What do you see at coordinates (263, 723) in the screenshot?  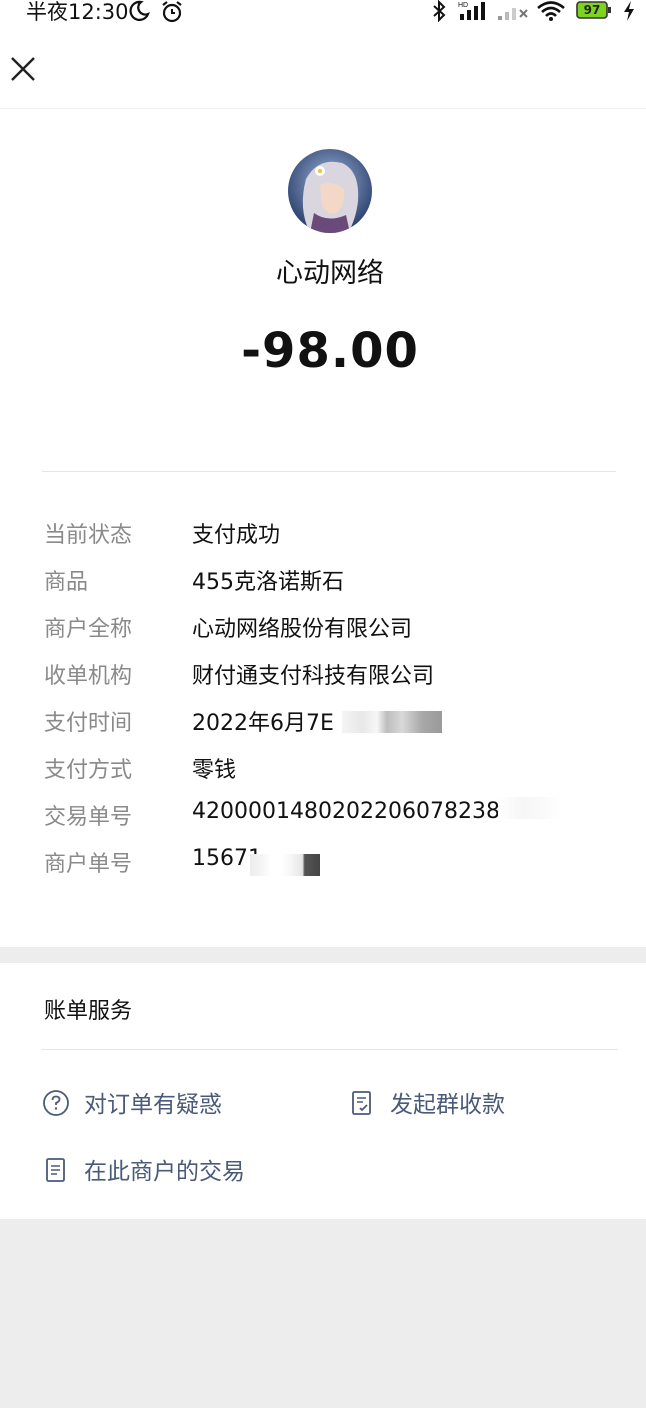 I see `detail-value: 2022年6月7E` at bounding box center [263, 723].